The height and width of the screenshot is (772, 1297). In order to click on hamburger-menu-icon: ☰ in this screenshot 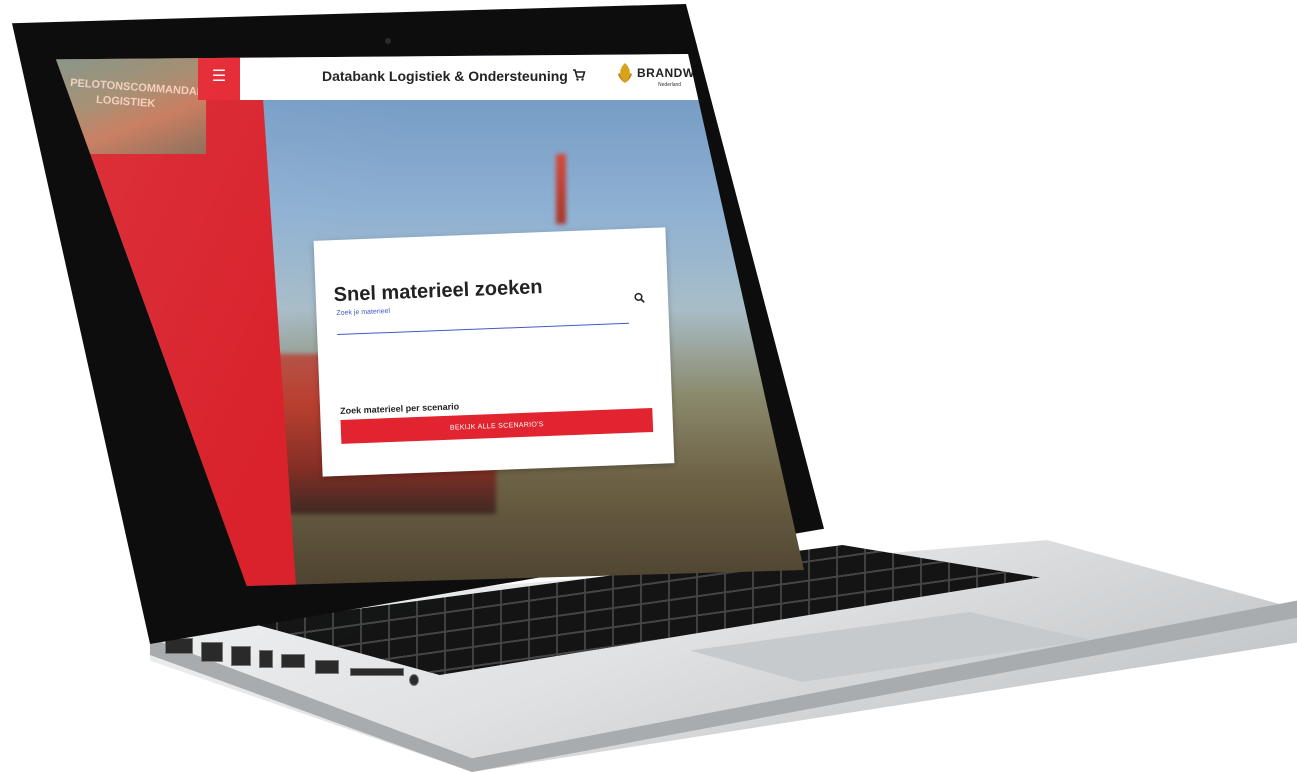, I will do `click(219, 76)`.